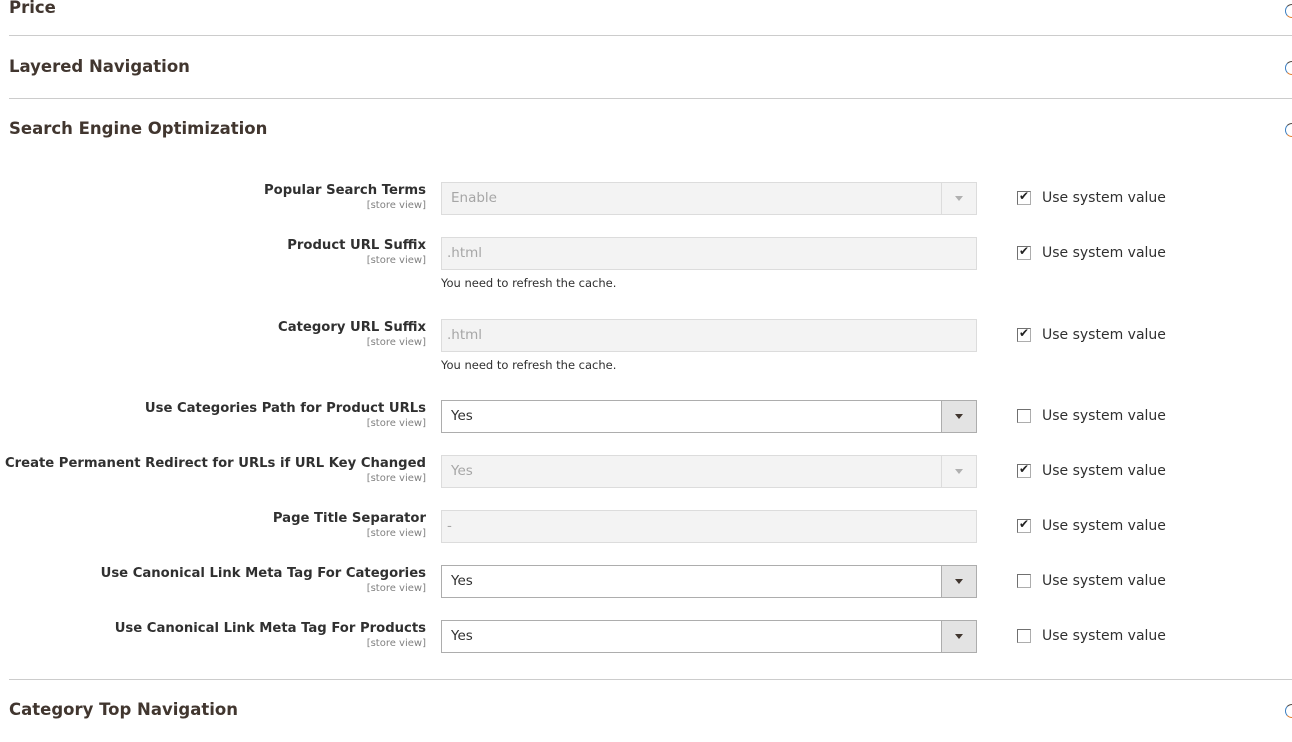  Describe the element at coordinates (709, 636) in the screenshot. I see `select-use-canonical-link-meta-tag-for-products: Yes` at that location.